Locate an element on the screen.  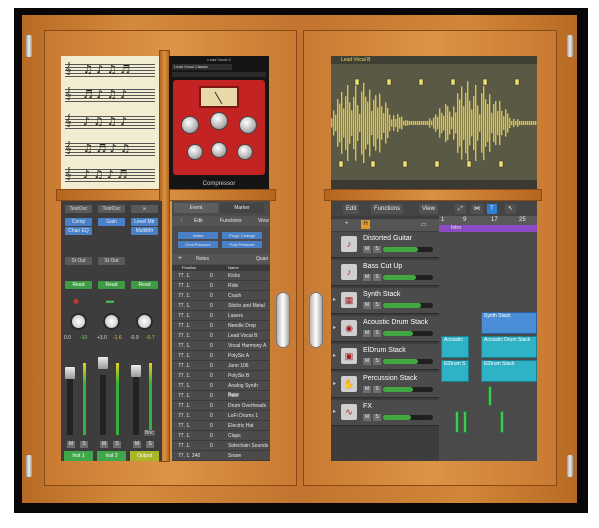
track-header: ▸ ✋ Percussion Stack M S is located at coordinates (385, 385).